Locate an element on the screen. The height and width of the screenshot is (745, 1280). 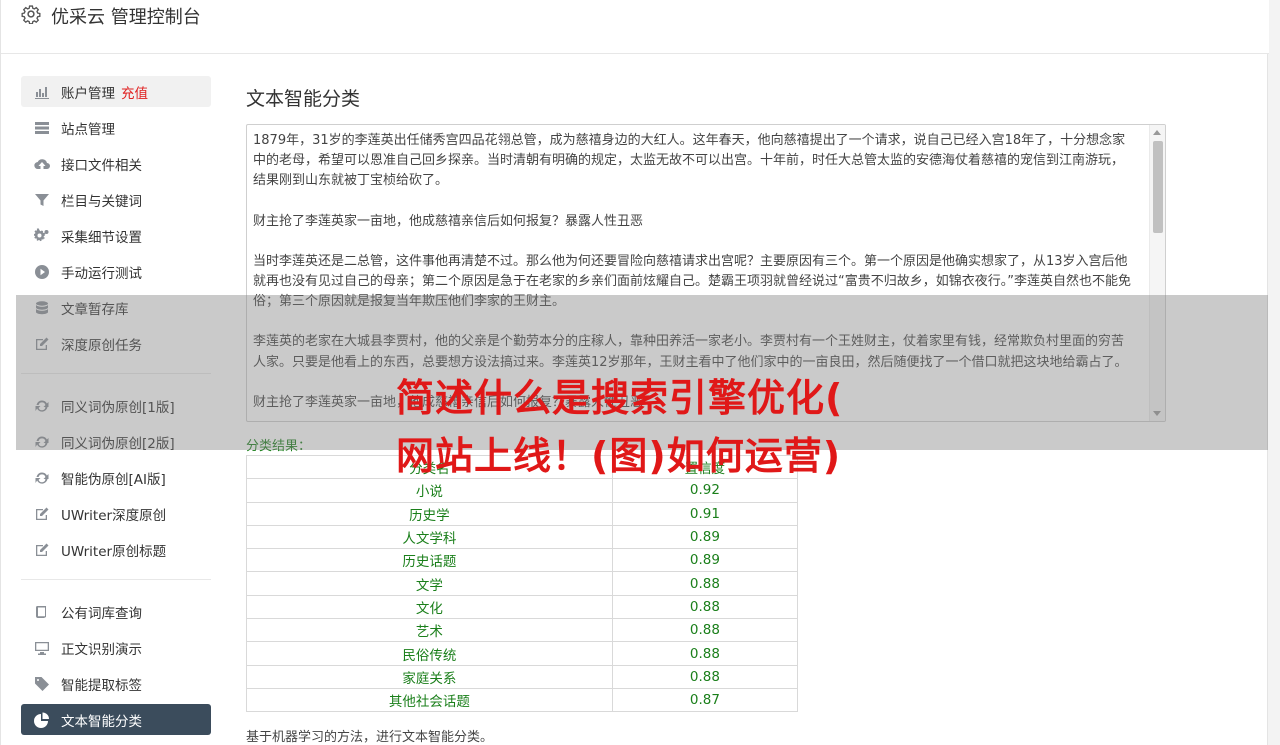
top-bar: 优采云 管理控制台 is located at coordinates (635, 27).